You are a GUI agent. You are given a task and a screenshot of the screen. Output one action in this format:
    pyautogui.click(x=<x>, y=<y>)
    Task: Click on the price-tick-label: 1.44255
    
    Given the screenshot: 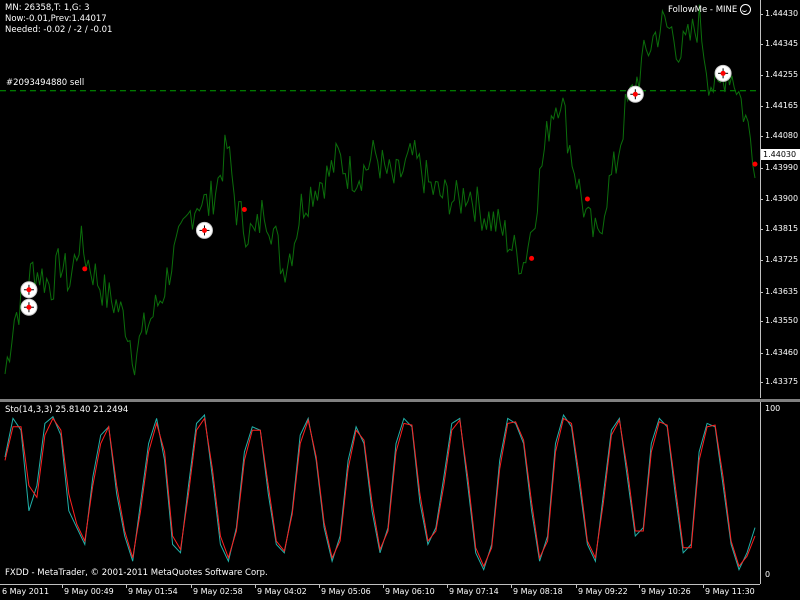 What is the action you would take?
    pyautogui.click(x=782, y=75)
    